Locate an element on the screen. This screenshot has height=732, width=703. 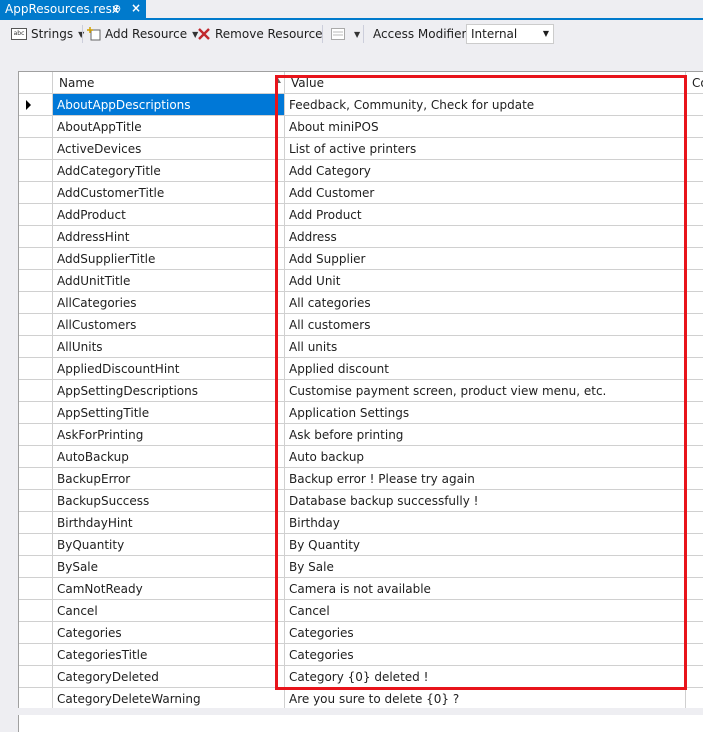
name-cell: AboutAppTitle is located at coordinates (169, 127).